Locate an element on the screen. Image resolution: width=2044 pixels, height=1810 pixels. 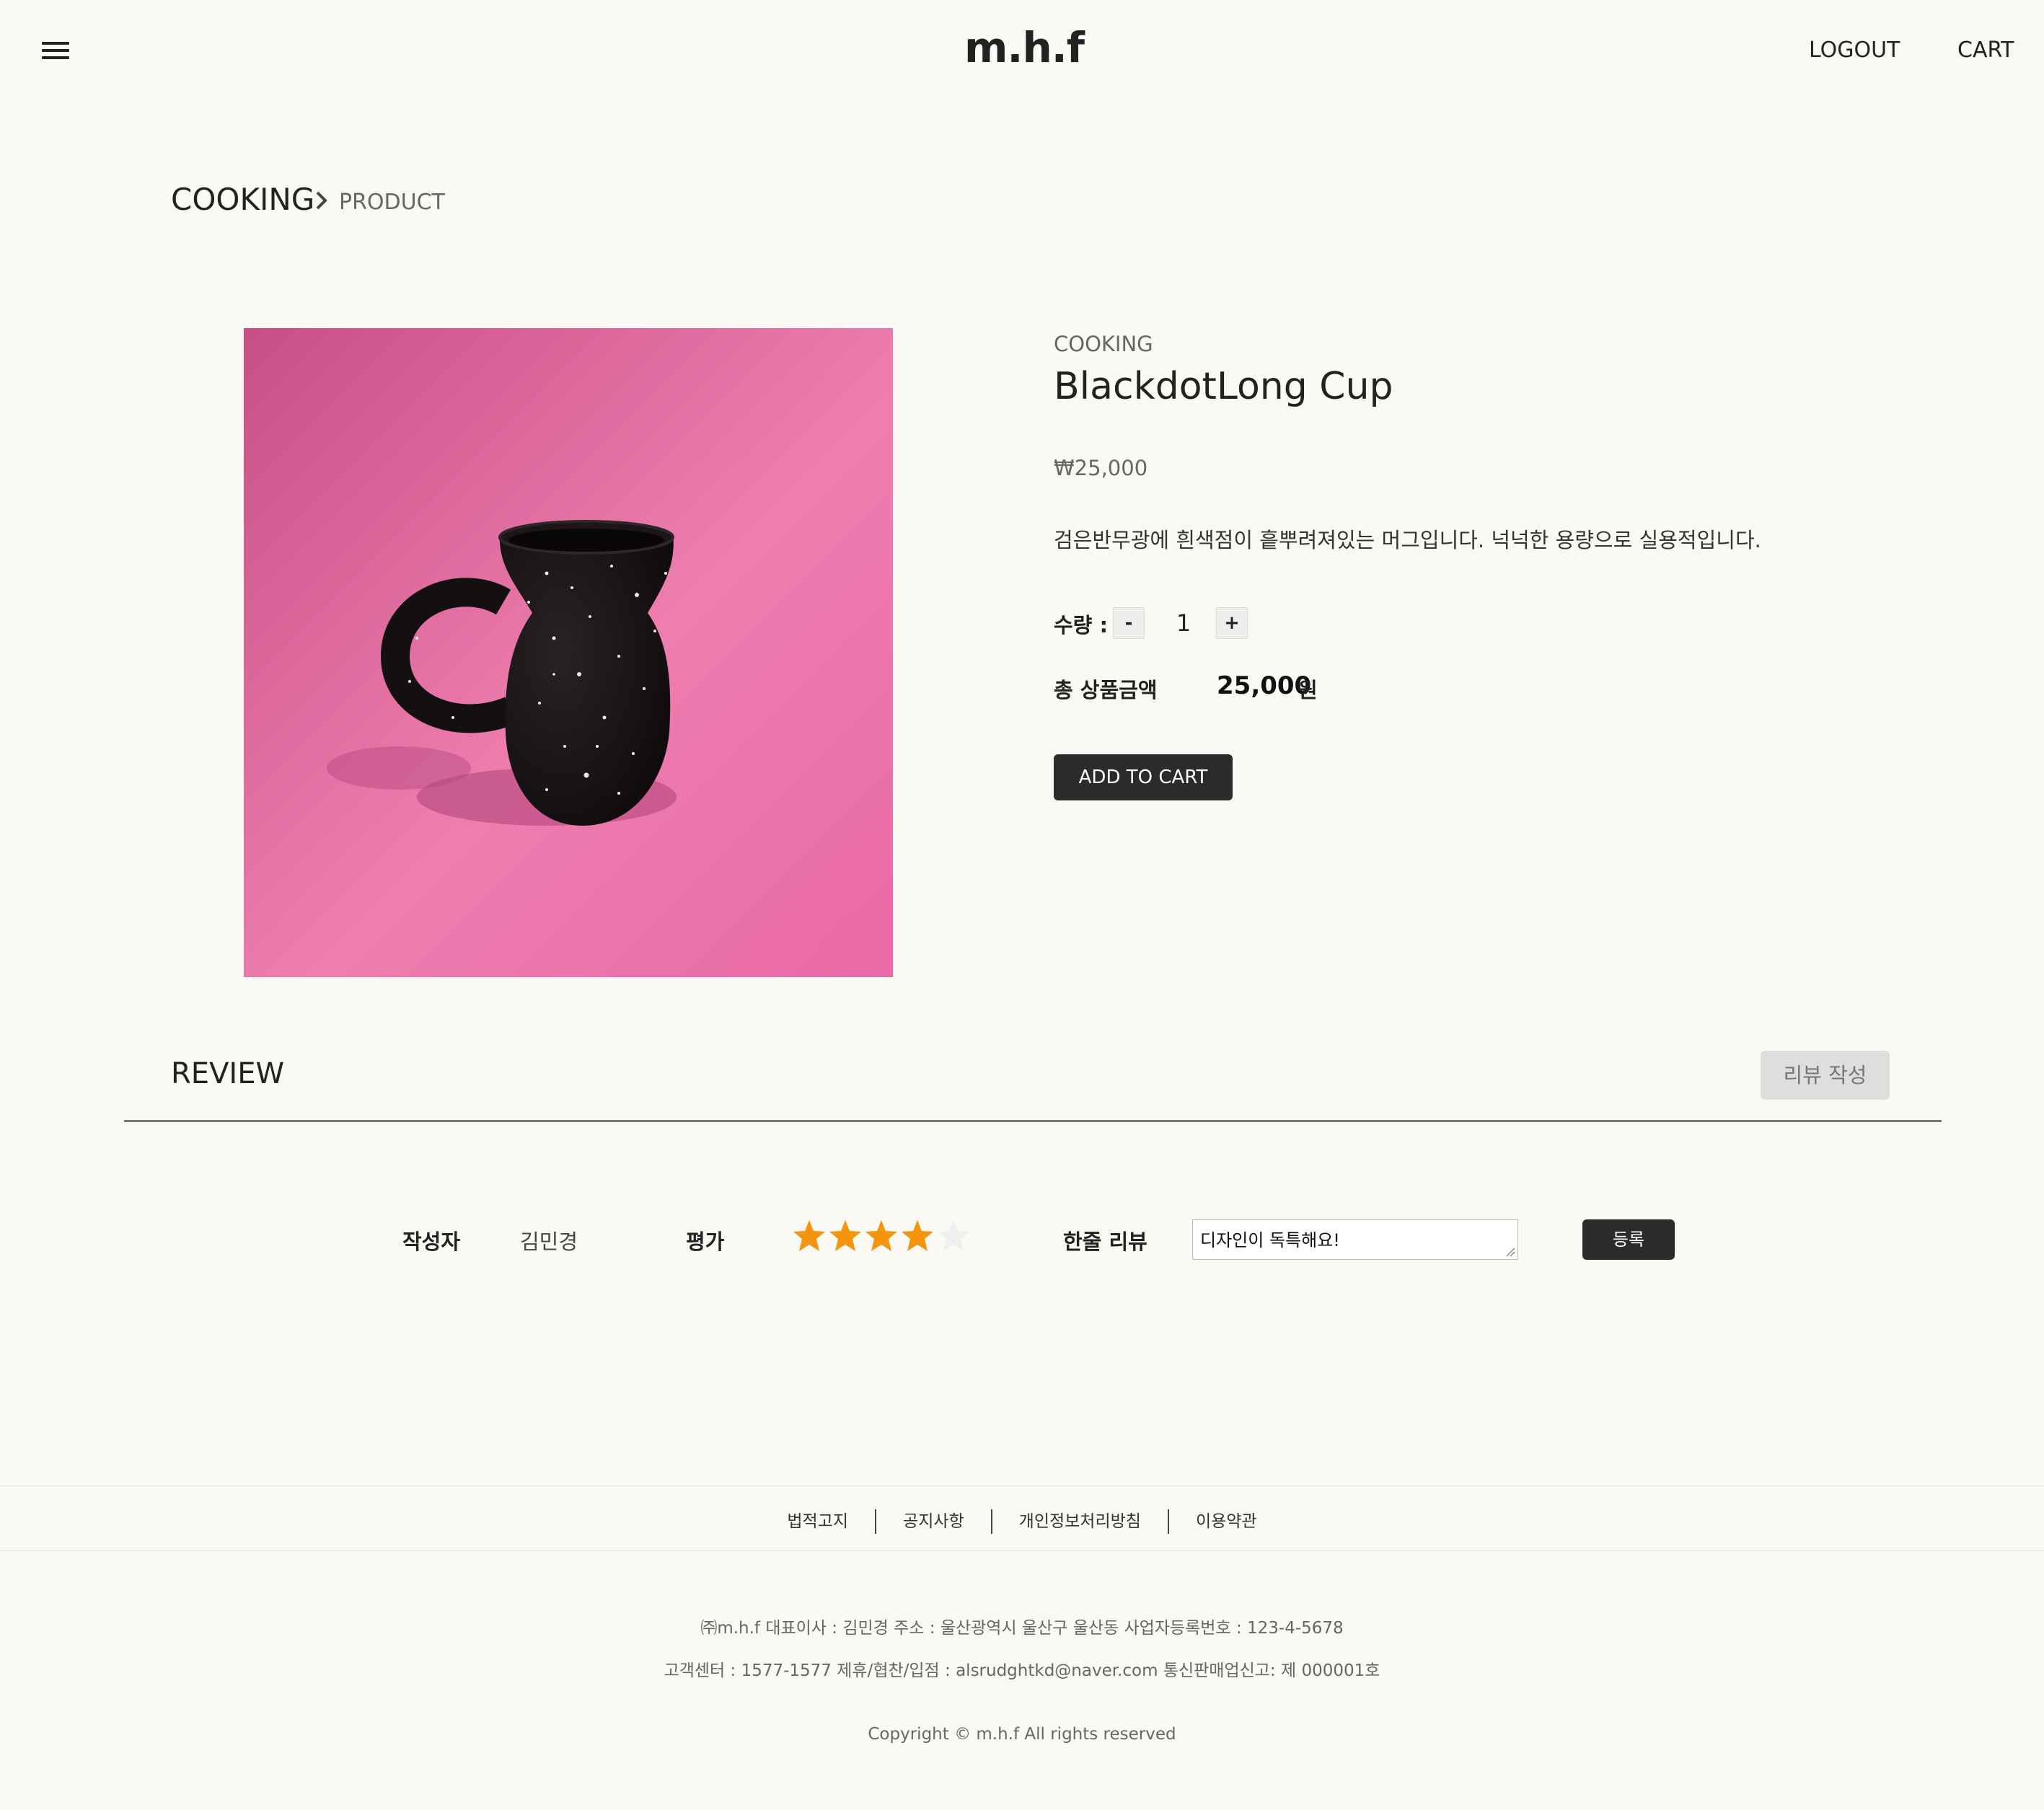
chevron-right-icon is located at coordinates (321, 200).